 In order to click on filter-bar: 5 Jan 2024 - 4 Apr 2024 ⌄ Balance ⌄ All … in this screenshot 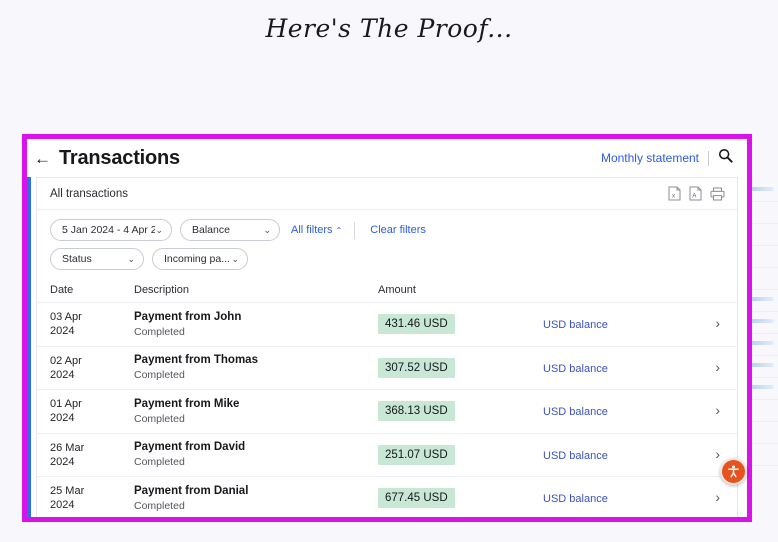, I will do `click(387, 243)`.